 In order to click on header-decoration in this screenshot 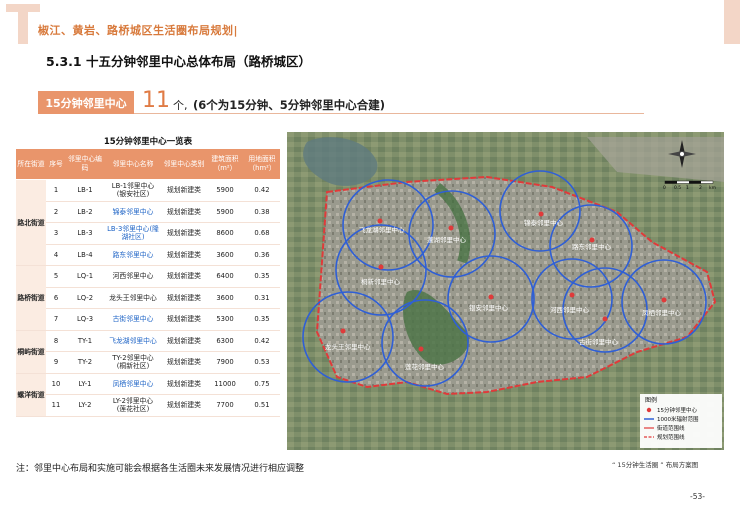, I will do `click(23, 24)`.